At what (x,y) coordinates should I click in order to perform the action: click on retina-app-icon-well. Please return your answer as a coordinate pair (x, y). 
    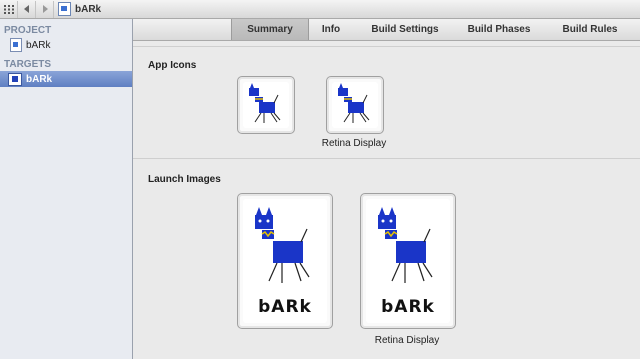
    Looking at the image, I should click on (355, 105).